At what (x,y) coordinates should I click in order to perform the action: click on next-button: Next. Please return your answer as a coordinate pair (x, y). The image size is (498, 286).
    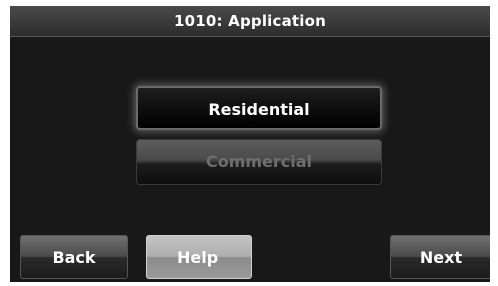
    Looking at the image, I should click on (440, 257).